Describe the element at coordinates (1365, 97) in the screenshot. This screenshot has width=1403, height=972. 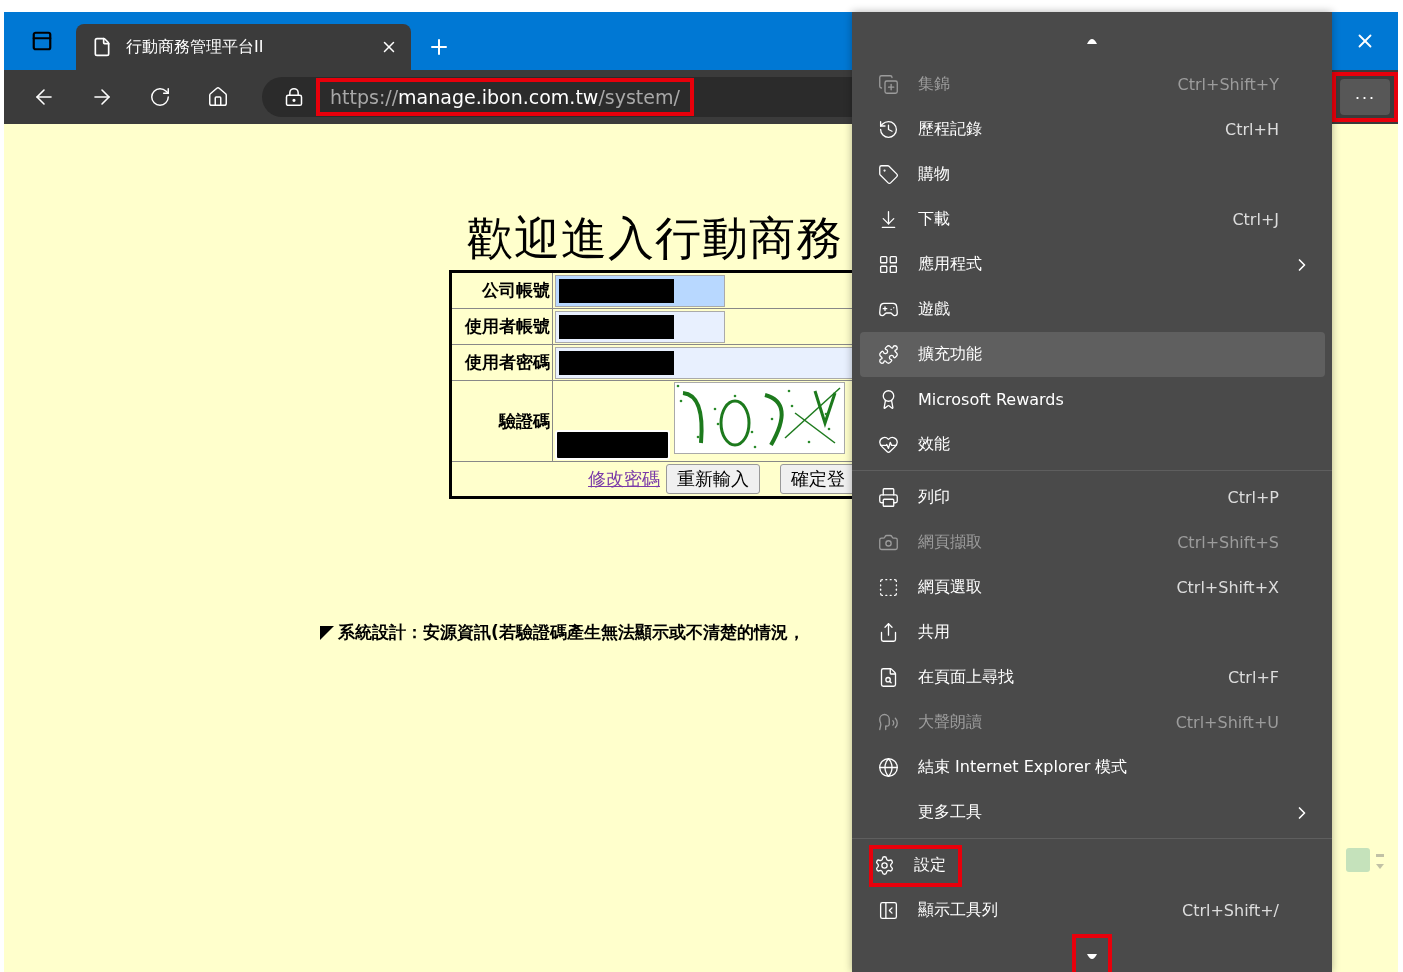
I see `more-button: ···` at that location.